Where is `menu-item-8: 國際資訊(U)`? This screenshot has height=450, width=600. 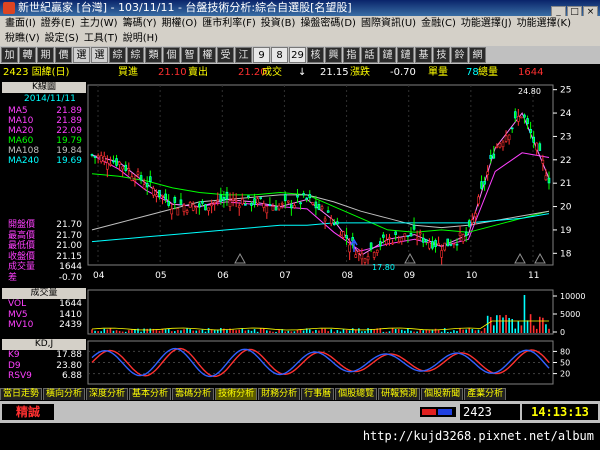
menu-item-8: 國際資訊(U) is located at coordinates (388, 23).